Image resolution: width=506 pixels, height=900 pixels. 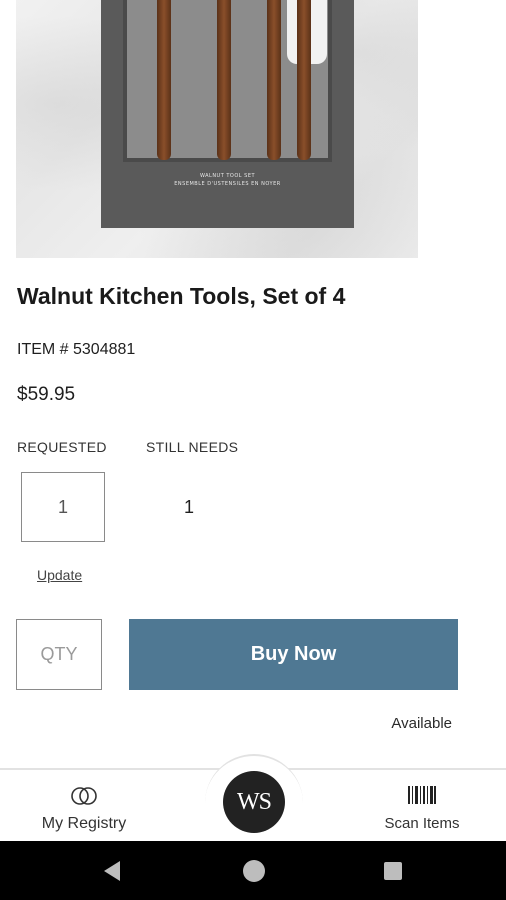 What do you see at coordinates (192, 447) in the screenshot?
I see `still-needs-label: STILL NEEDS` at bounding box center [192, 447].